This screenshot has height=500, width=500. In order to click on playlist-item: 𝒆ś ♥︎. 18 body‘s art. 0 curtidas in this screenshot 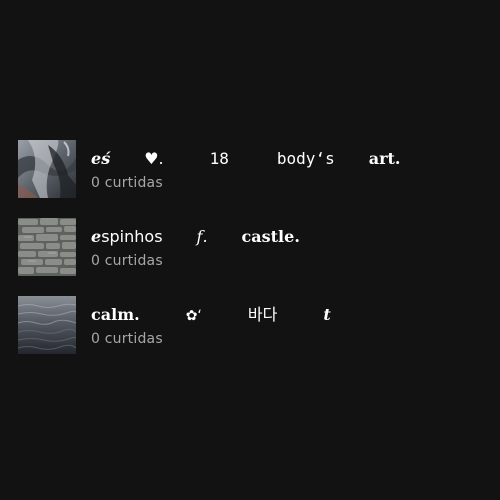, I will do `click(253, 169)`.